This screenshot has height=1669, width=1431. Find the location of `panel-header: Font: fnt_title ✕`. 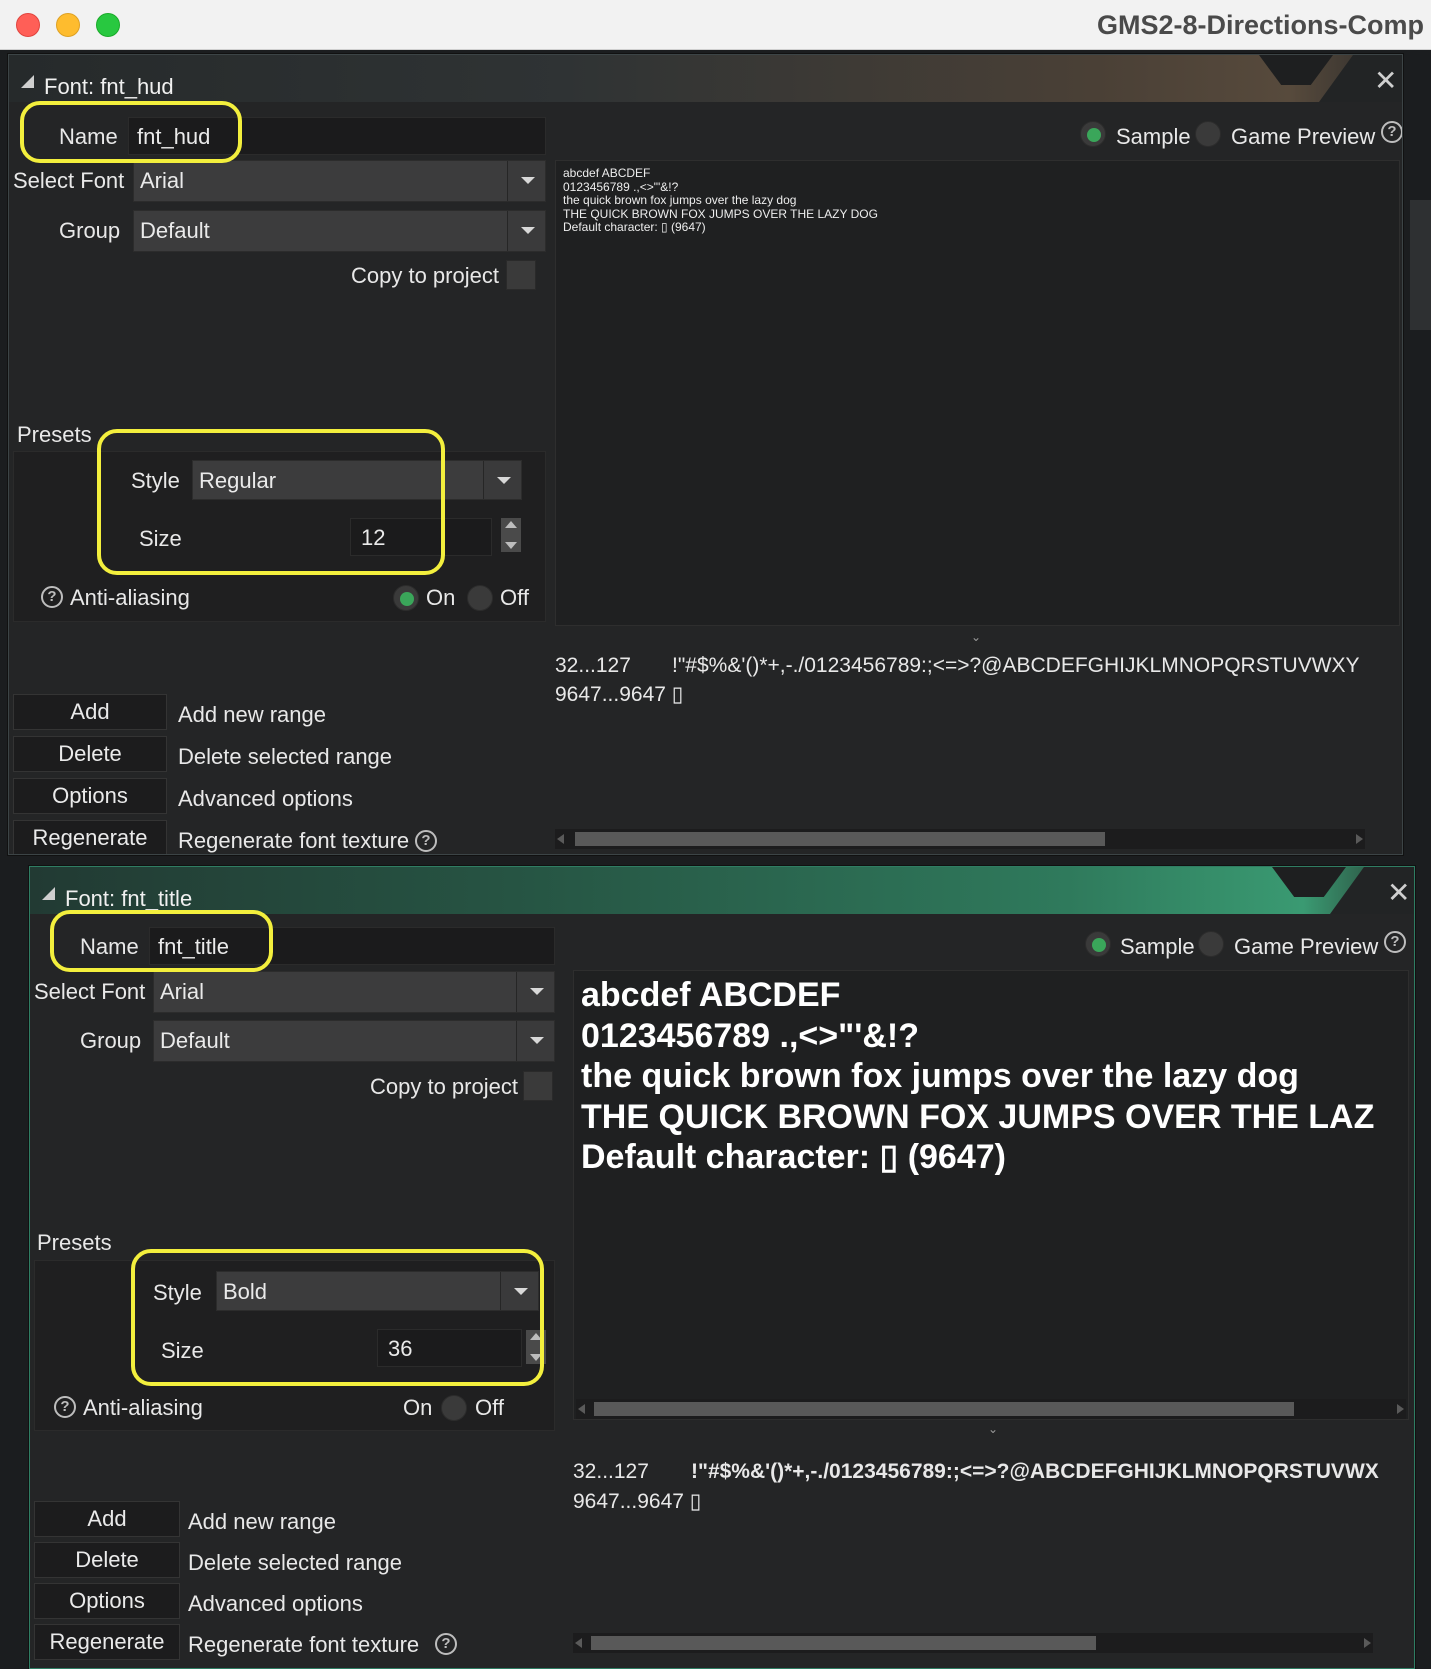

panel-header: Font: fnt_title ✕ is located at coordinates (722, 890).